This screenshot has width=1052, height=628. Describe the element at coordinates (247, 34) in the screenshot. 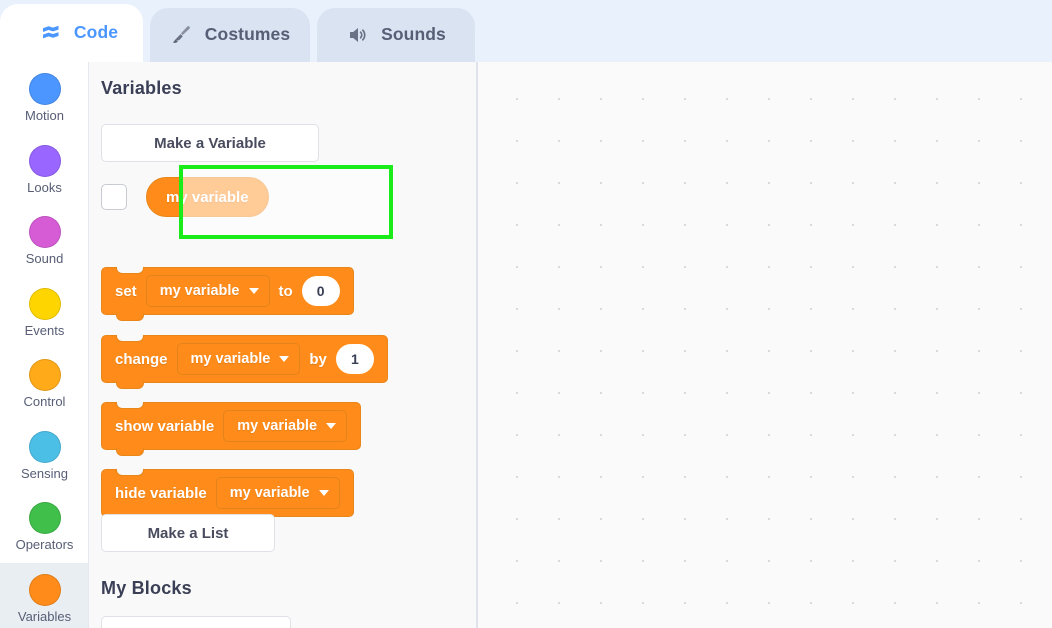

I see `tab-costumes-label: Costumes` at that location.